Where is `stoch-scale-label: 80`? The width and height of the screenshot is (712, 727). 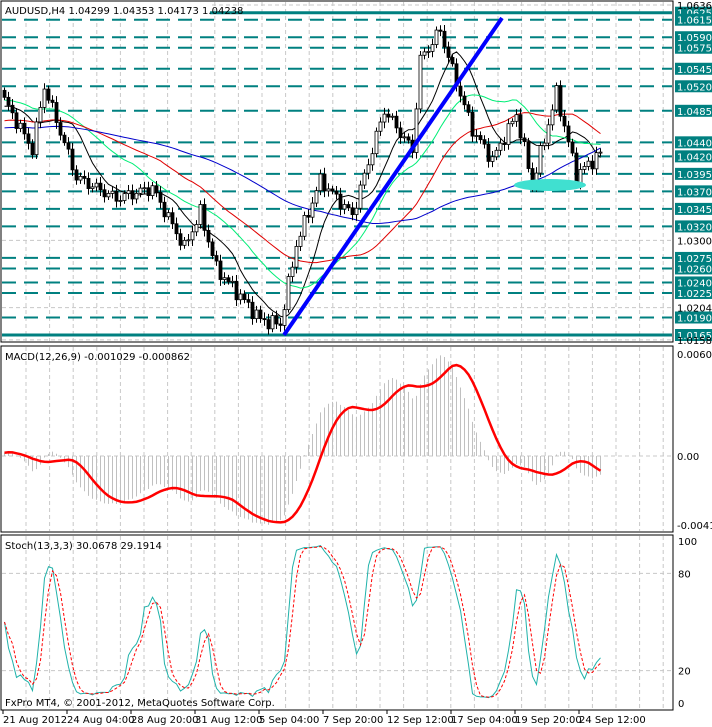 stoch-scale-label: 80 is located at coordinates (684, 574).